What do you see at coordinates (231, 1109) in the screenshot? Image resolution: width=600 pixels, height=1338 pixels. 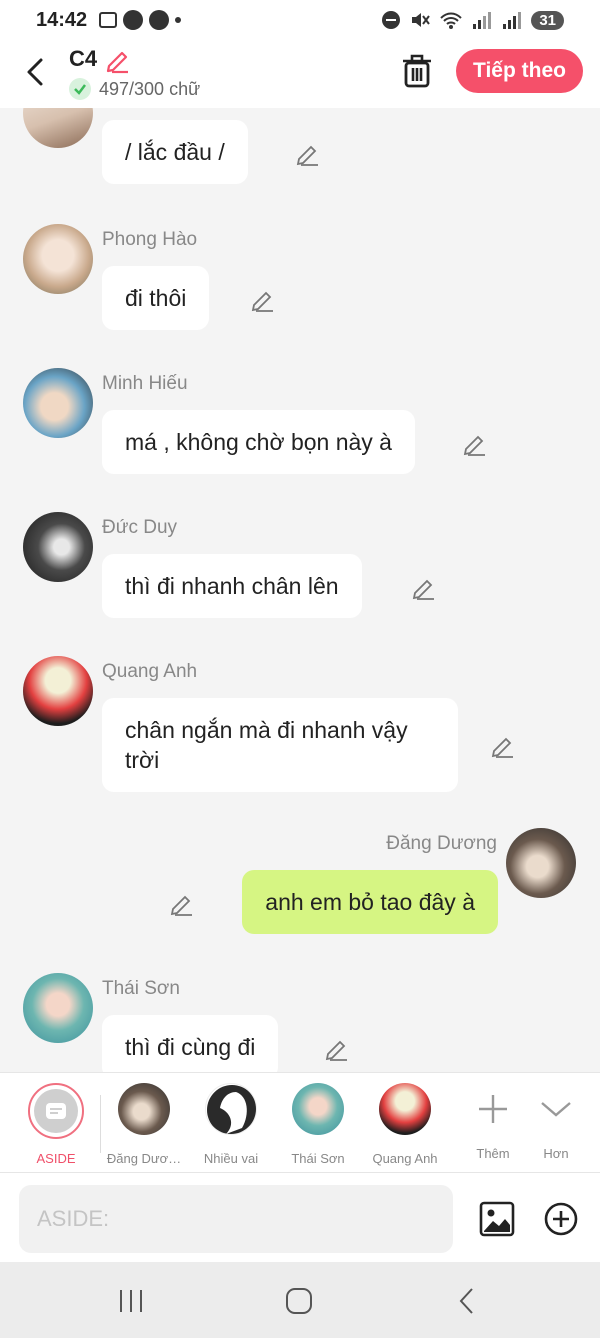 I see `silhouette-icon` at bounding box center [231, 1109].